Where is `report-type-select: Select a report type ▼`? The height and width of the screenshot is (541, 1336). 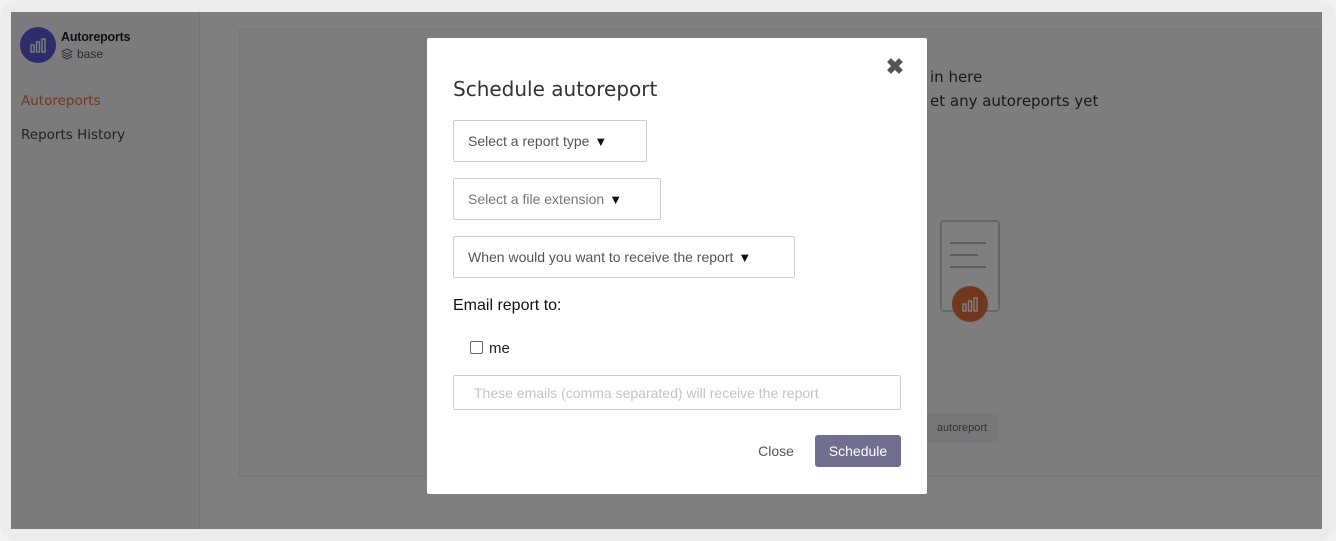
report-type-select: Select a report type ▼ is located at coordinates (550, 141).